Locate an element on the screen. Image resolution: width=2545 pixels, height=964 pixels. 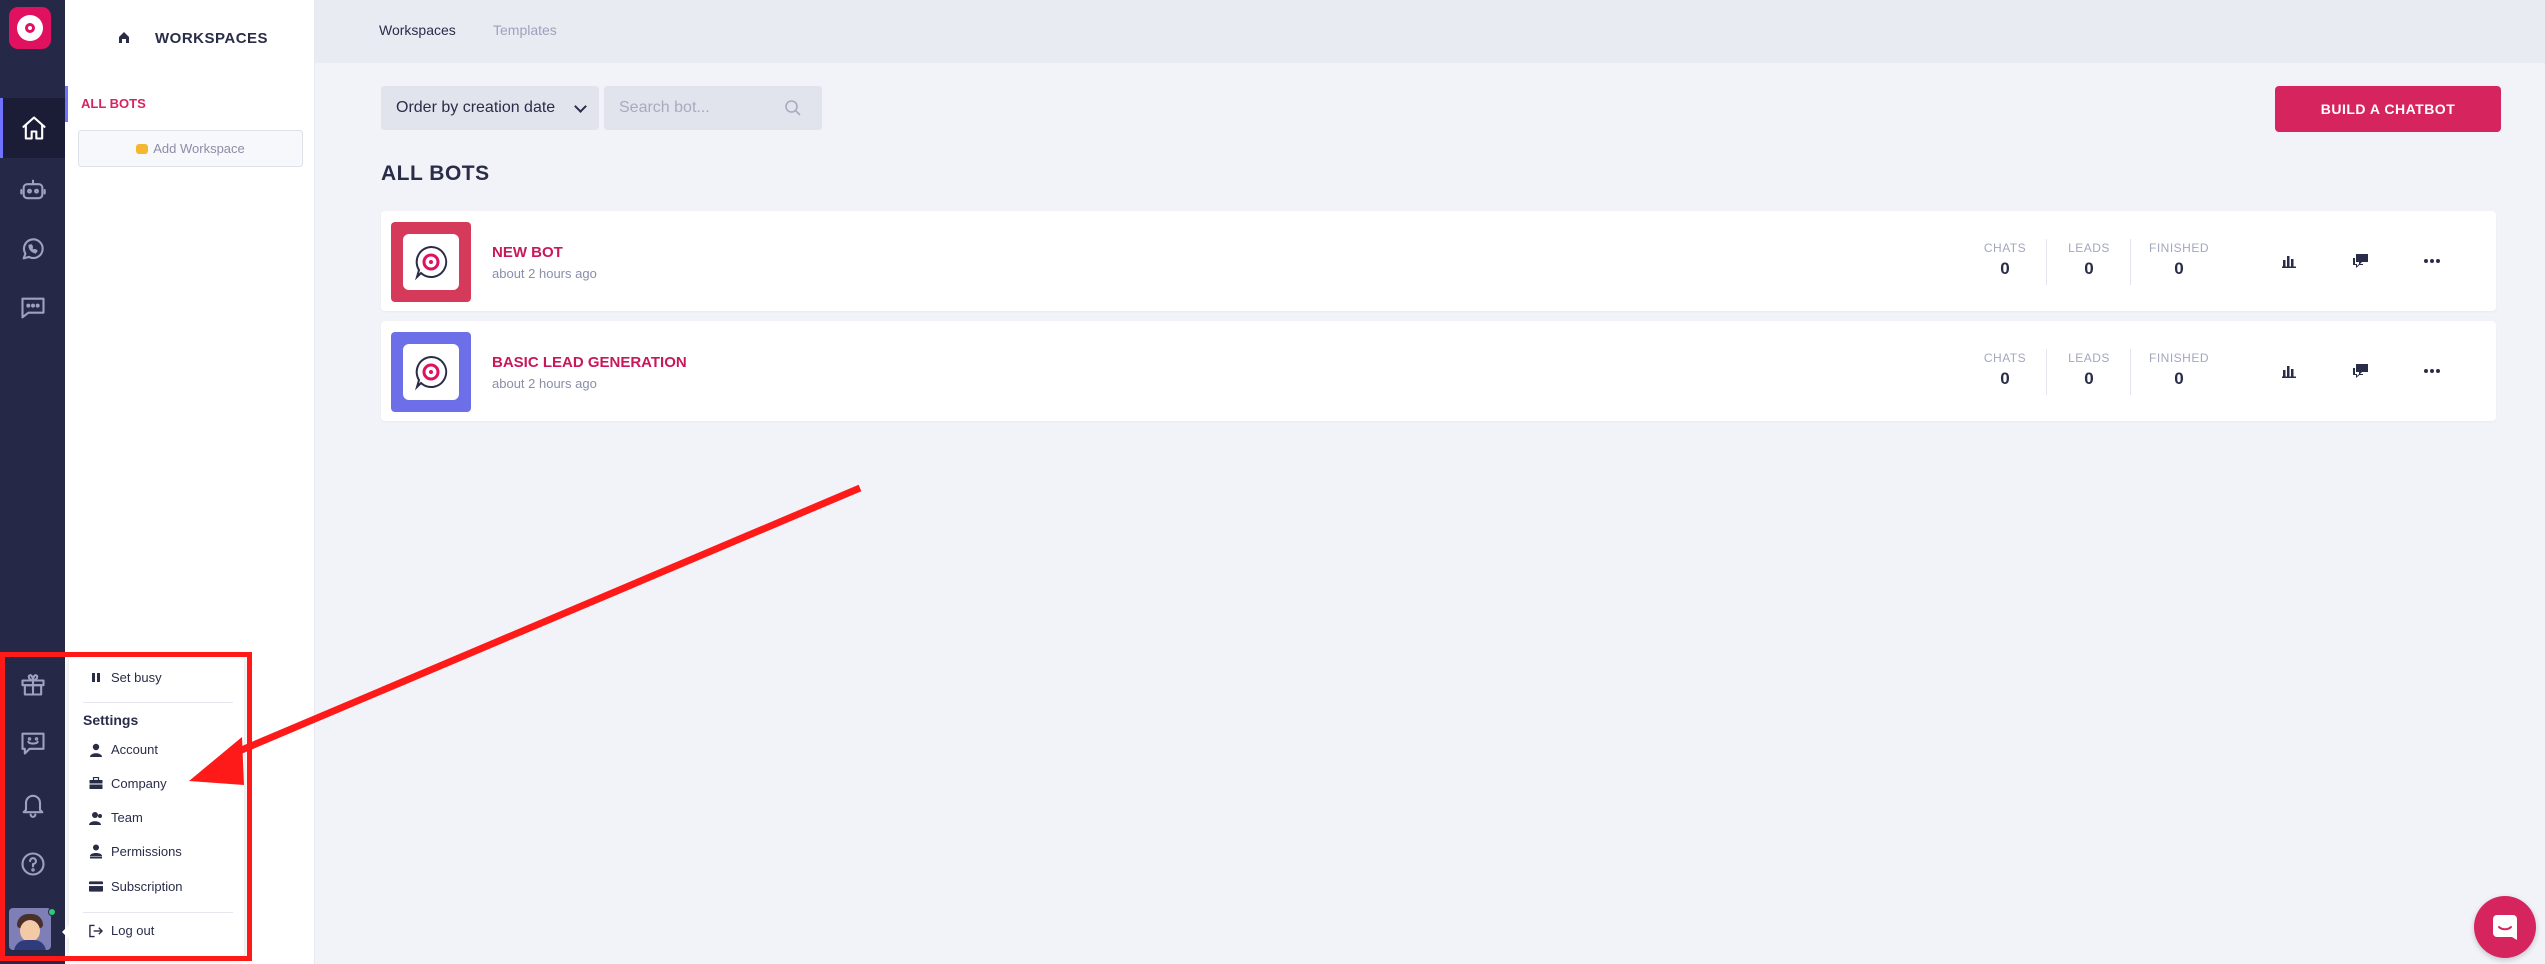
page-title: ALL BOTS is located at coordinates (435, 173).